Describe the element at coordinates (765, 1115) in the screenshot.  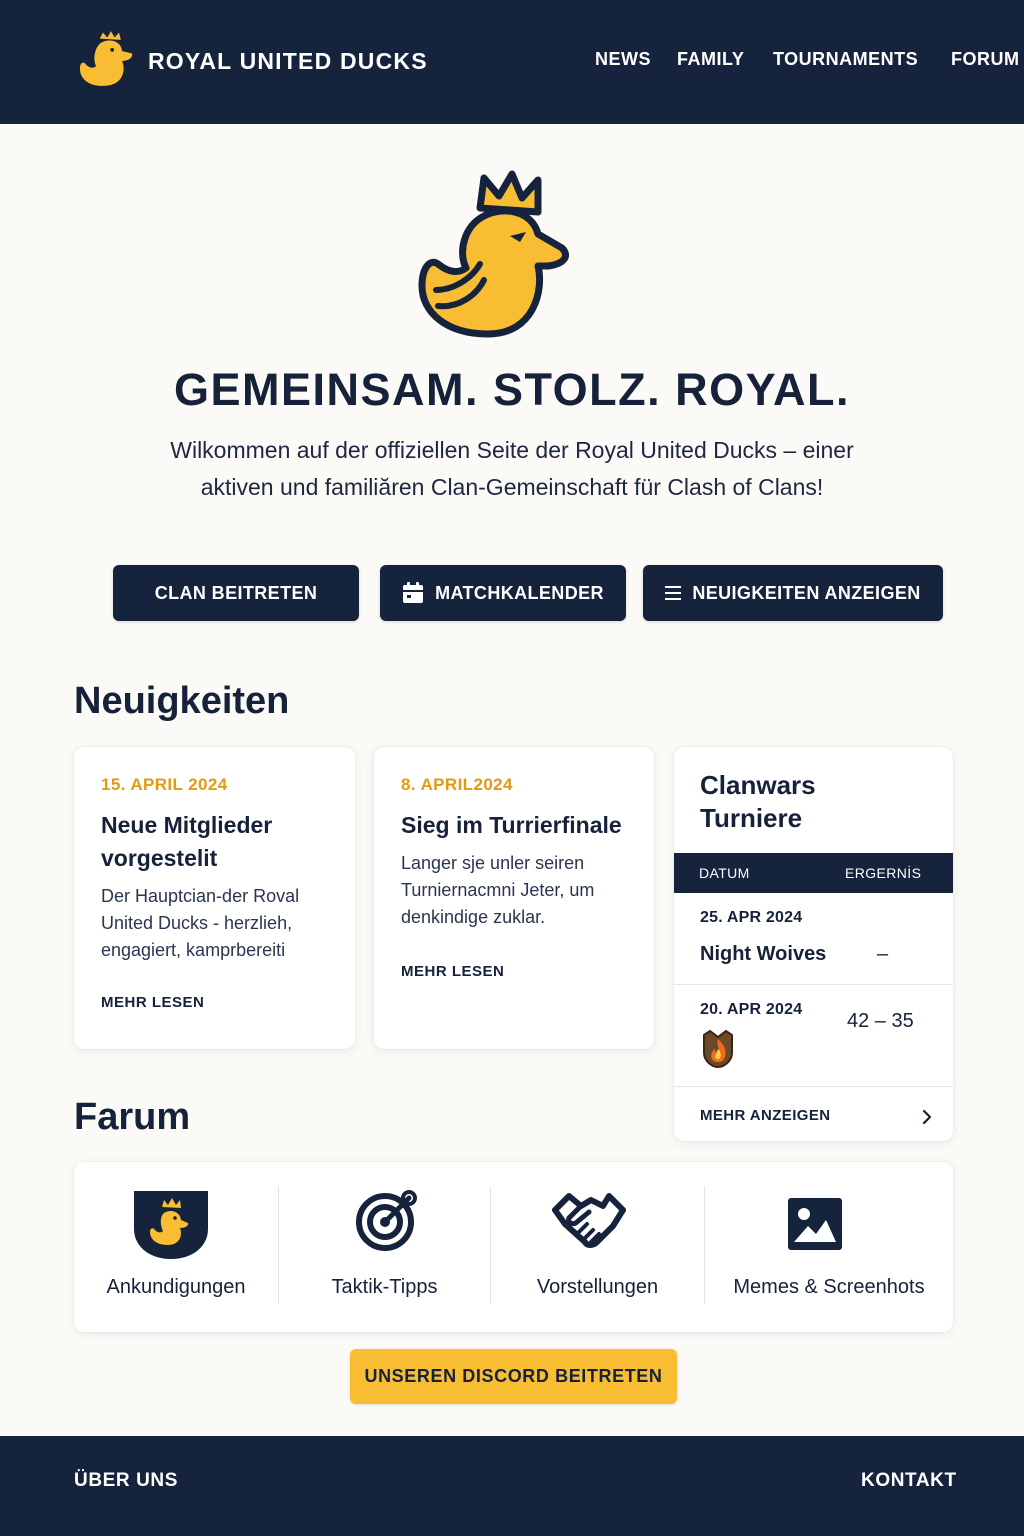
I see `show-more-link: MEHR ANZEIGEN` at that location.